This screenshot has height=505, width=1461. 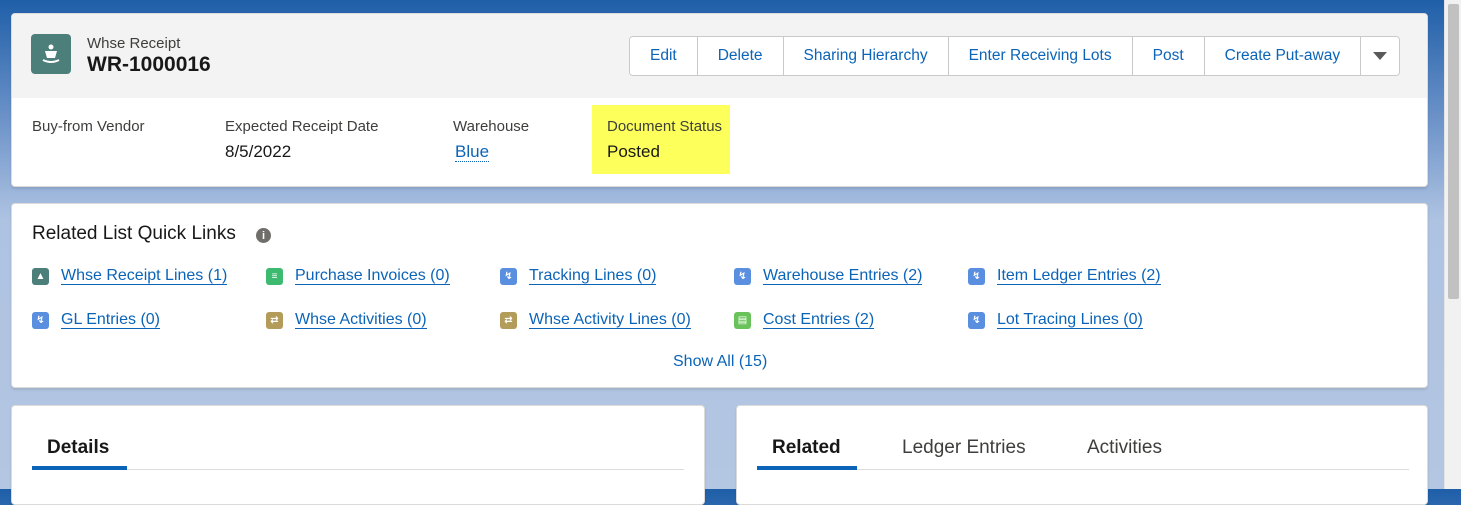 I want to click on quick-link-label: Whse Activities (0), so click(x=361, y=320).